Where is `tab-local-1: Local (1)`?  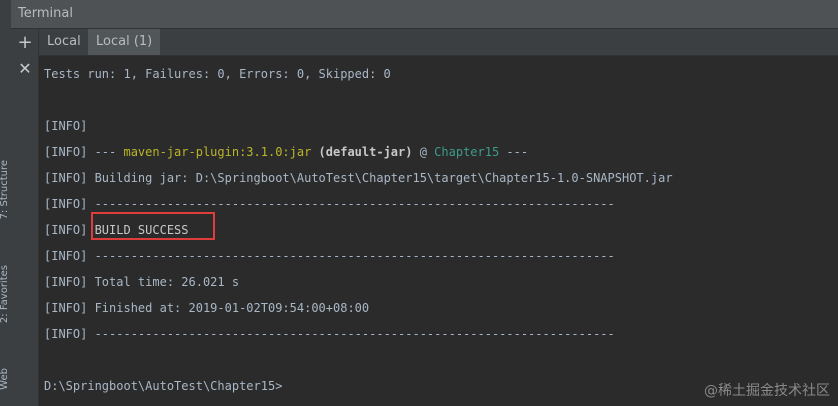 tab-local-1: Local (1) is located at coordinates (124, 42).